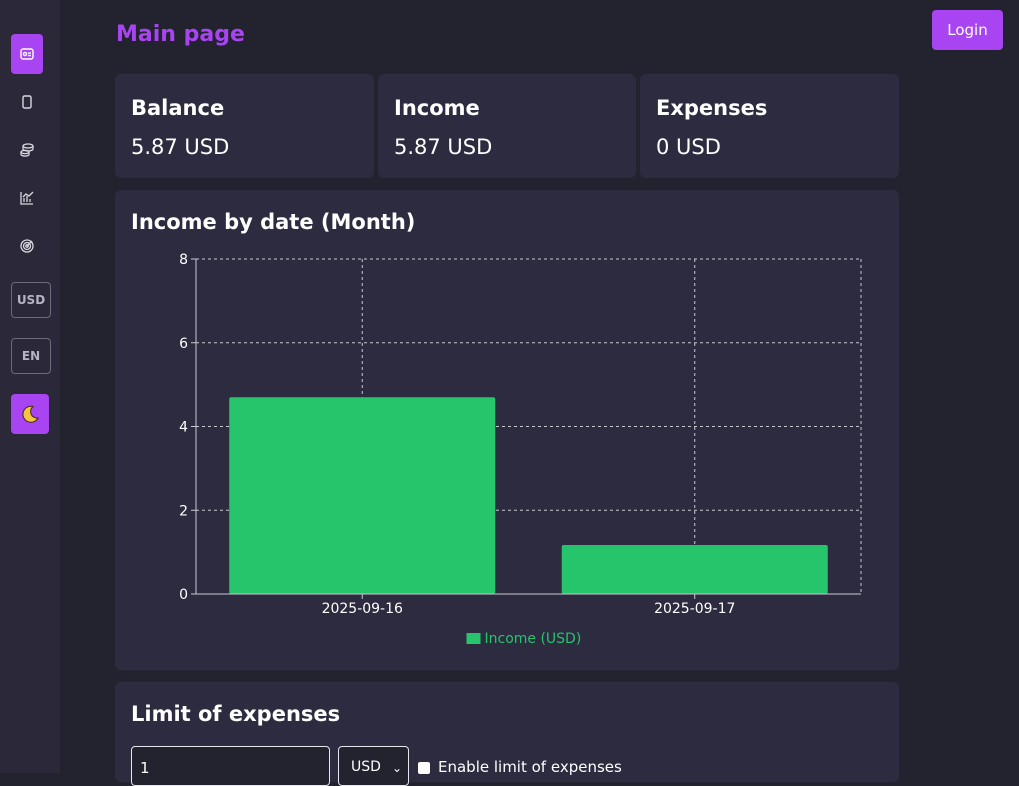 Image resolution: width=1019 pixels, height=786 pixels. What do you see at coordinates (180, 34) in the screenshot?
I see `page-title: Main page` at bounding box center [180, 34].